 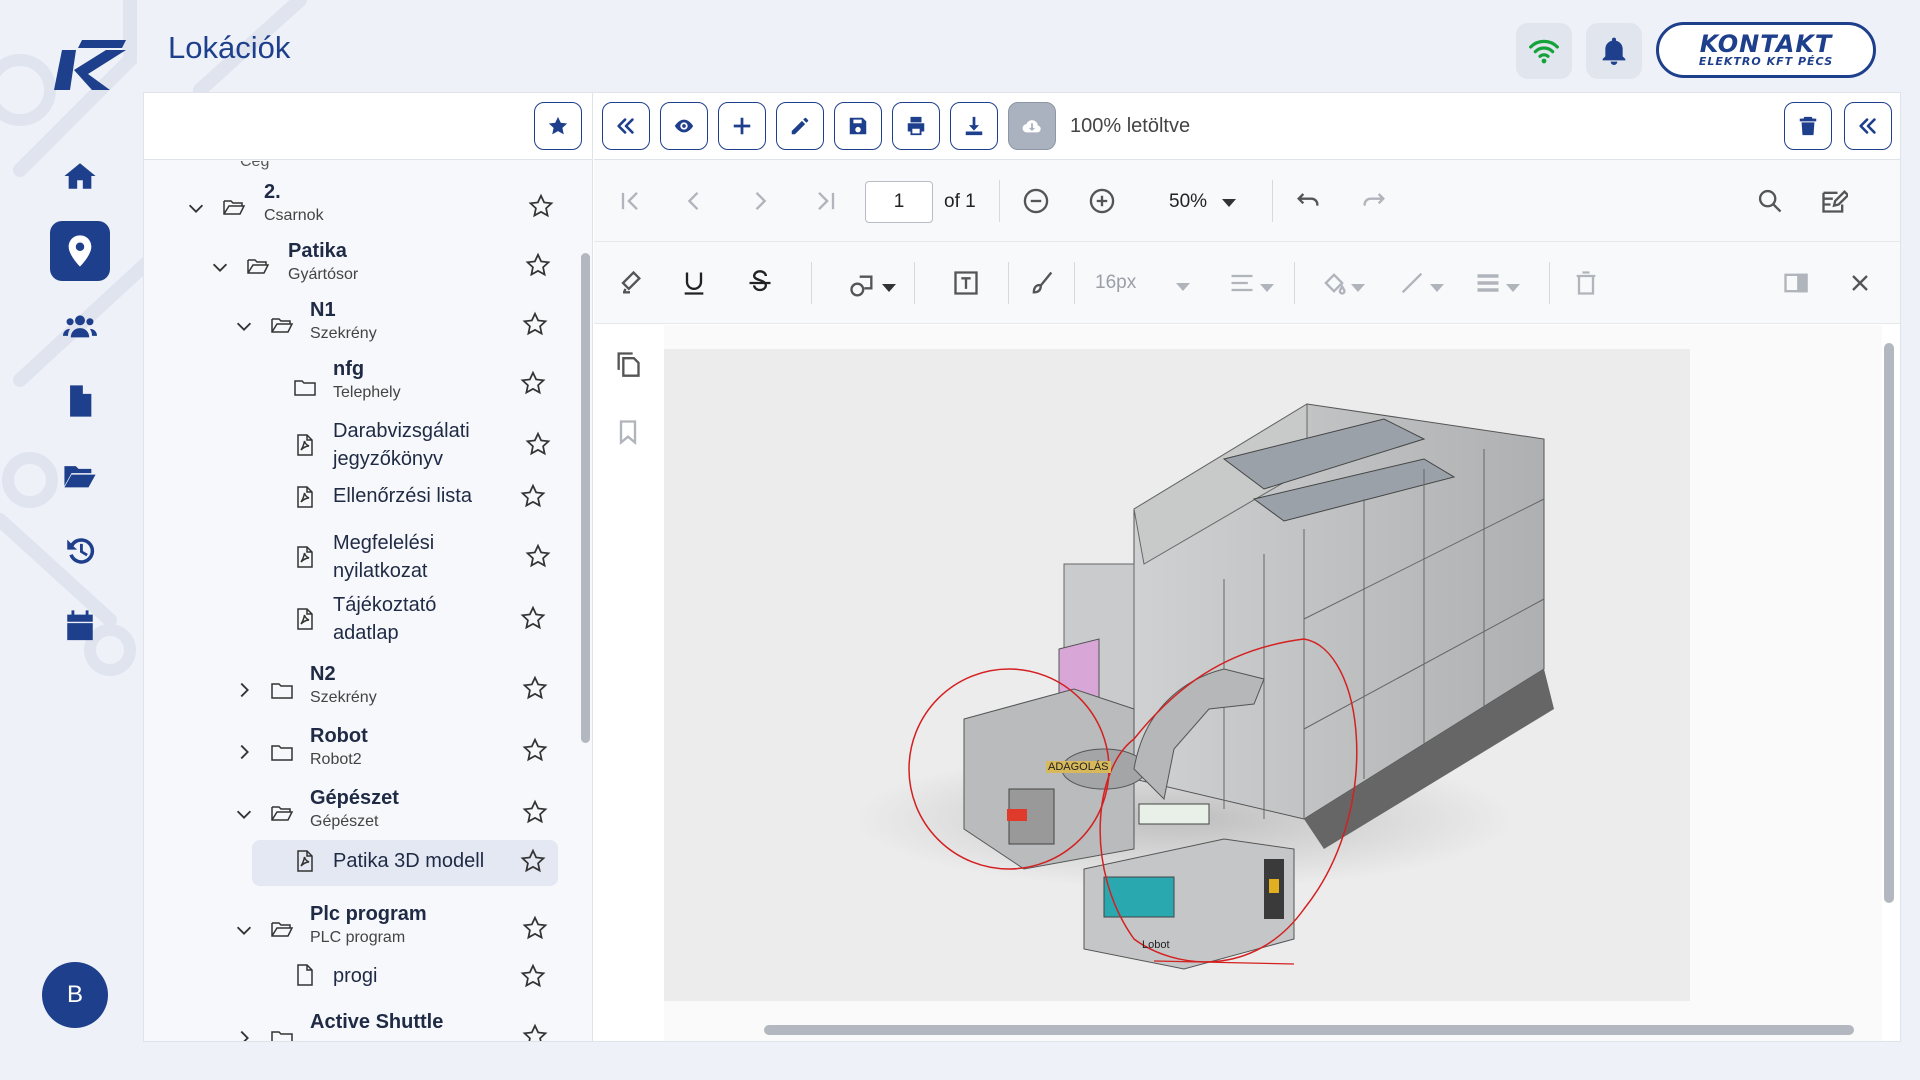 I want to click on tree-item-title: Robot, so click(x=339, y=736).